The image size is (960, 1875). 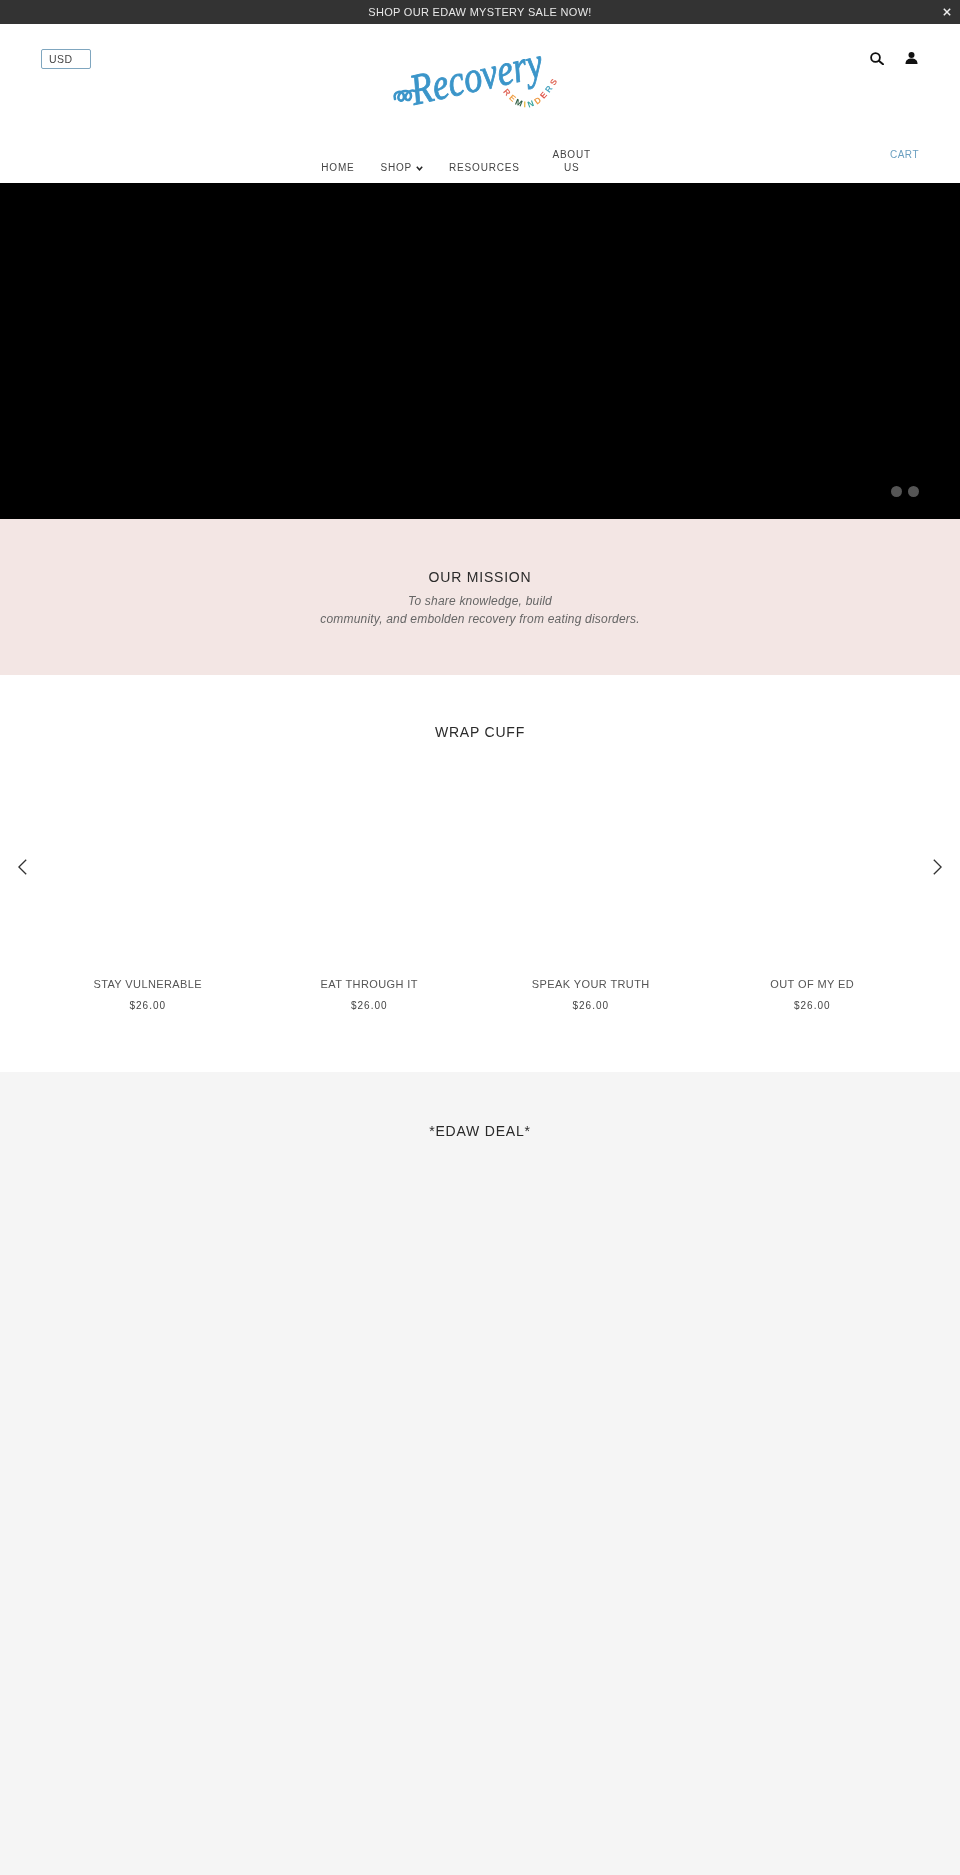 I want to click on nav-link: SHOP, so click(x=402, y=167).